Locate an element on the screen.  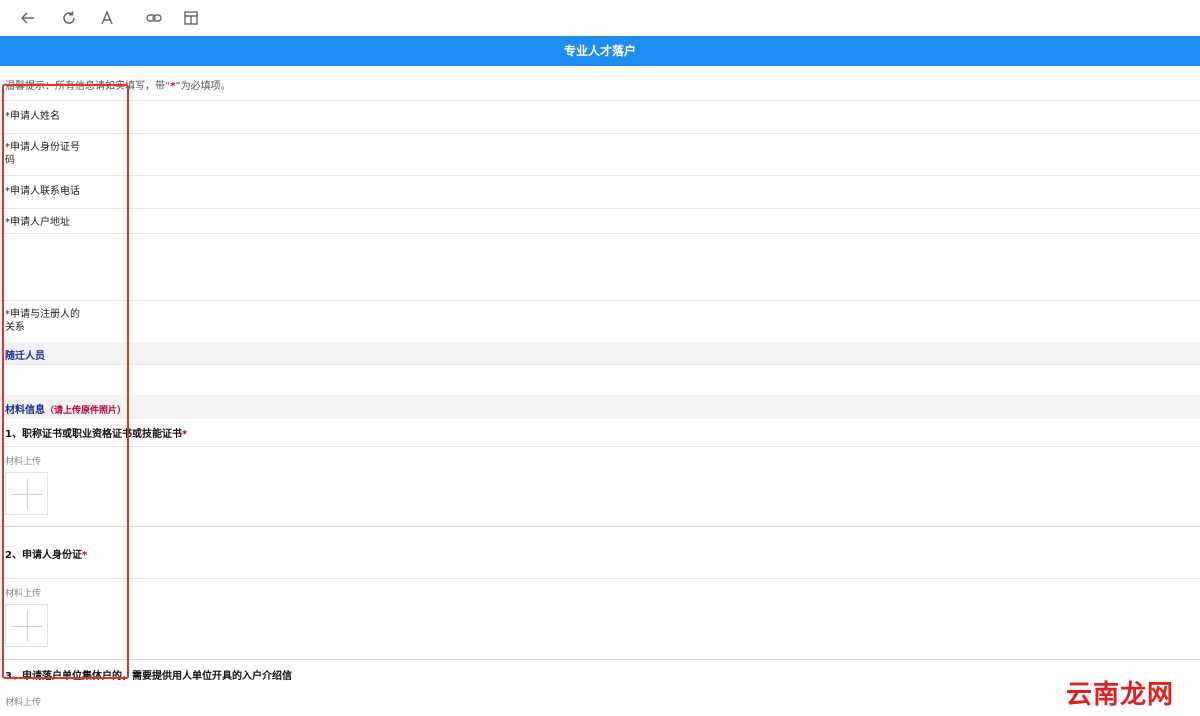
material-title-text: 3、申请落户单位集体户的，需要提供用人单位开具的入户介绍信 is located at coordinates (148, 676).